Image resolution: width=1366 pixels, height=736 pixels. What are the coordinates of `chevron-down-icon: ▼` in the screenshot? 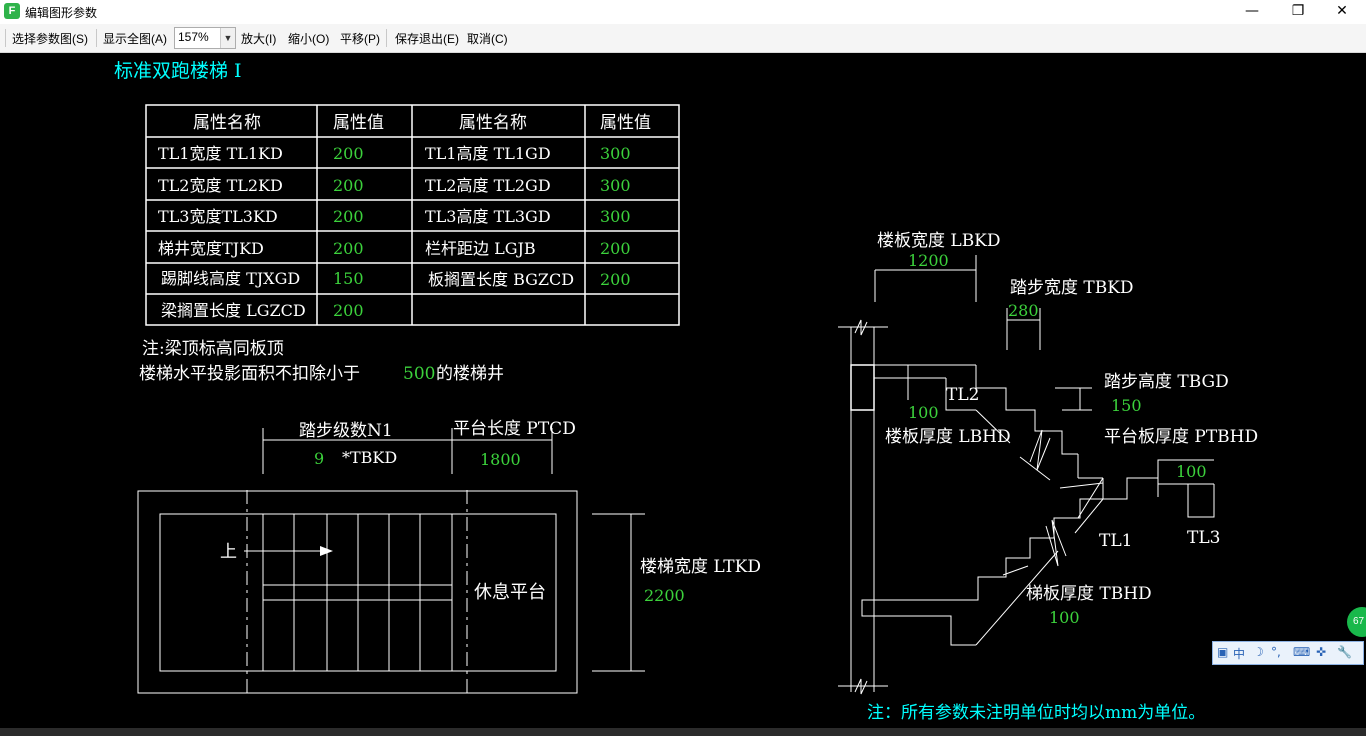 It's located at (227, 38).